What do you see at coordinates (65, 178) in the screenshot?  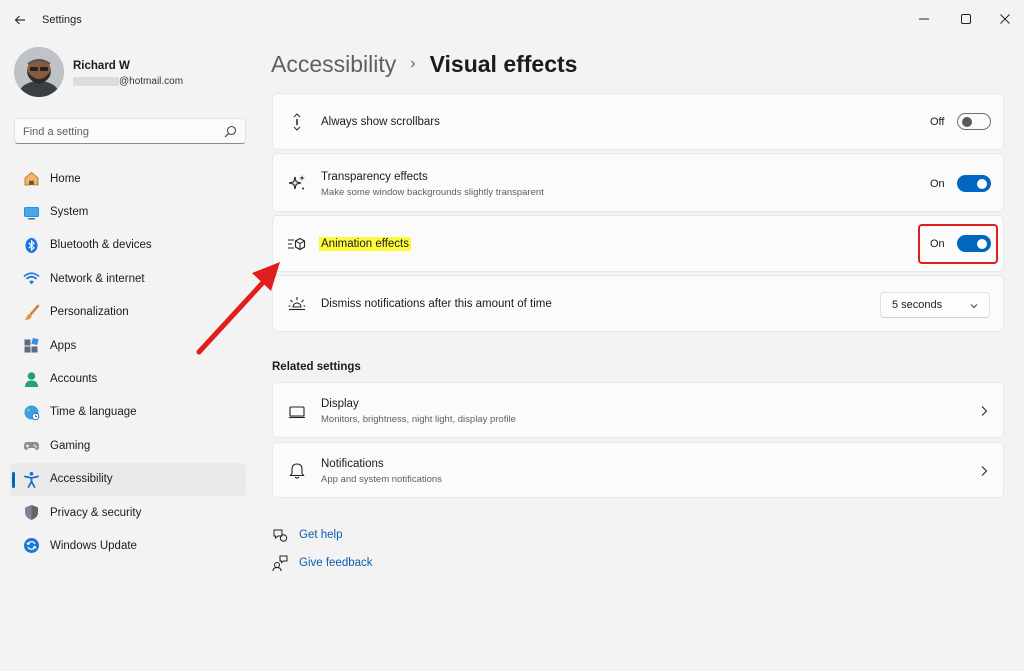 I see `sidebar-item-label: Home` at bounding box center [65, 178].